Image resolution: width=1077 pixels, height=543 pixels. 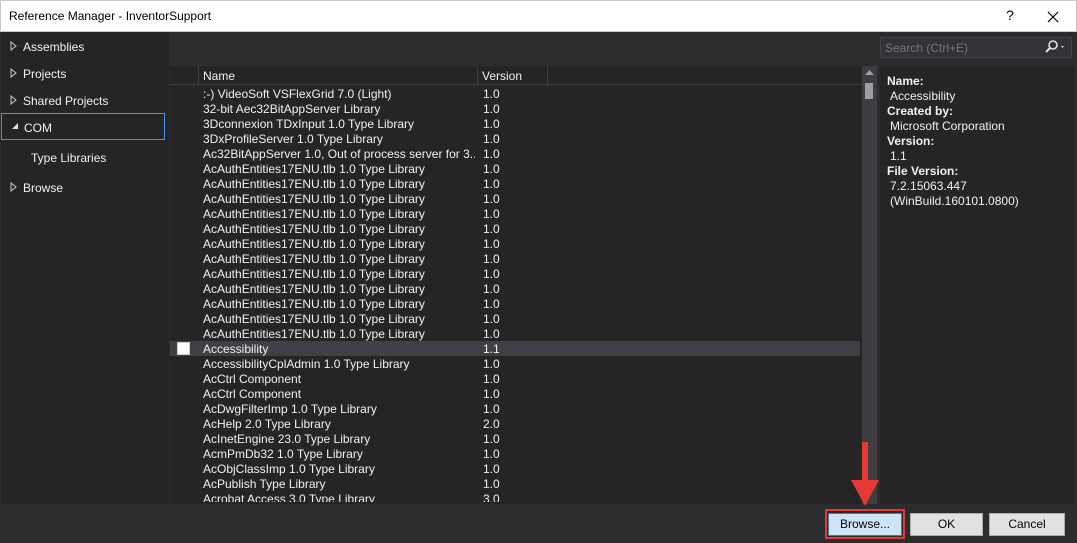 I want to click on row-checkbox, so click(x=183, y=348).